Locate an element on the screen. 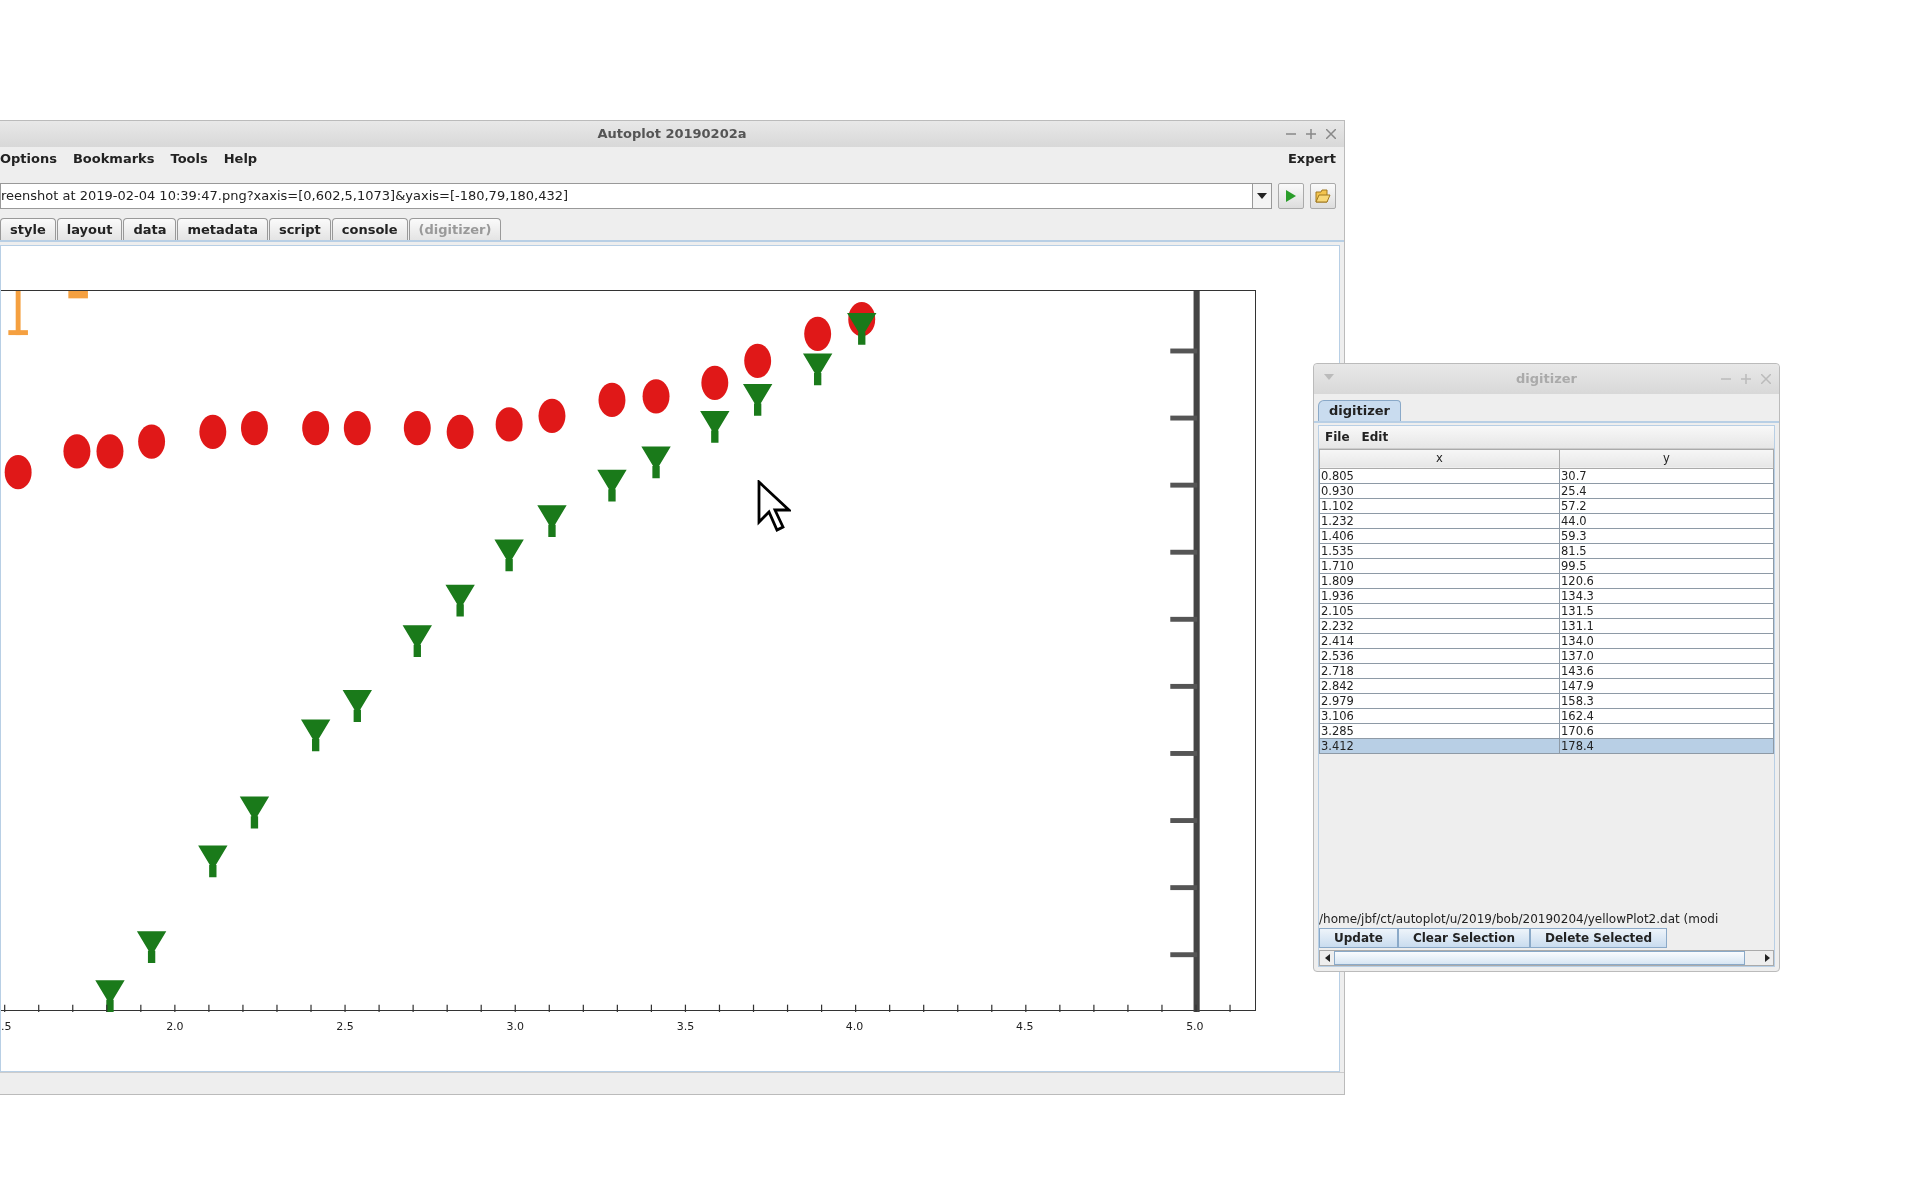 Image resolution: width=1920 pixels, height=1200 pixels. table-row: 1.102 57.2 is located at coordinates (1546, 505).